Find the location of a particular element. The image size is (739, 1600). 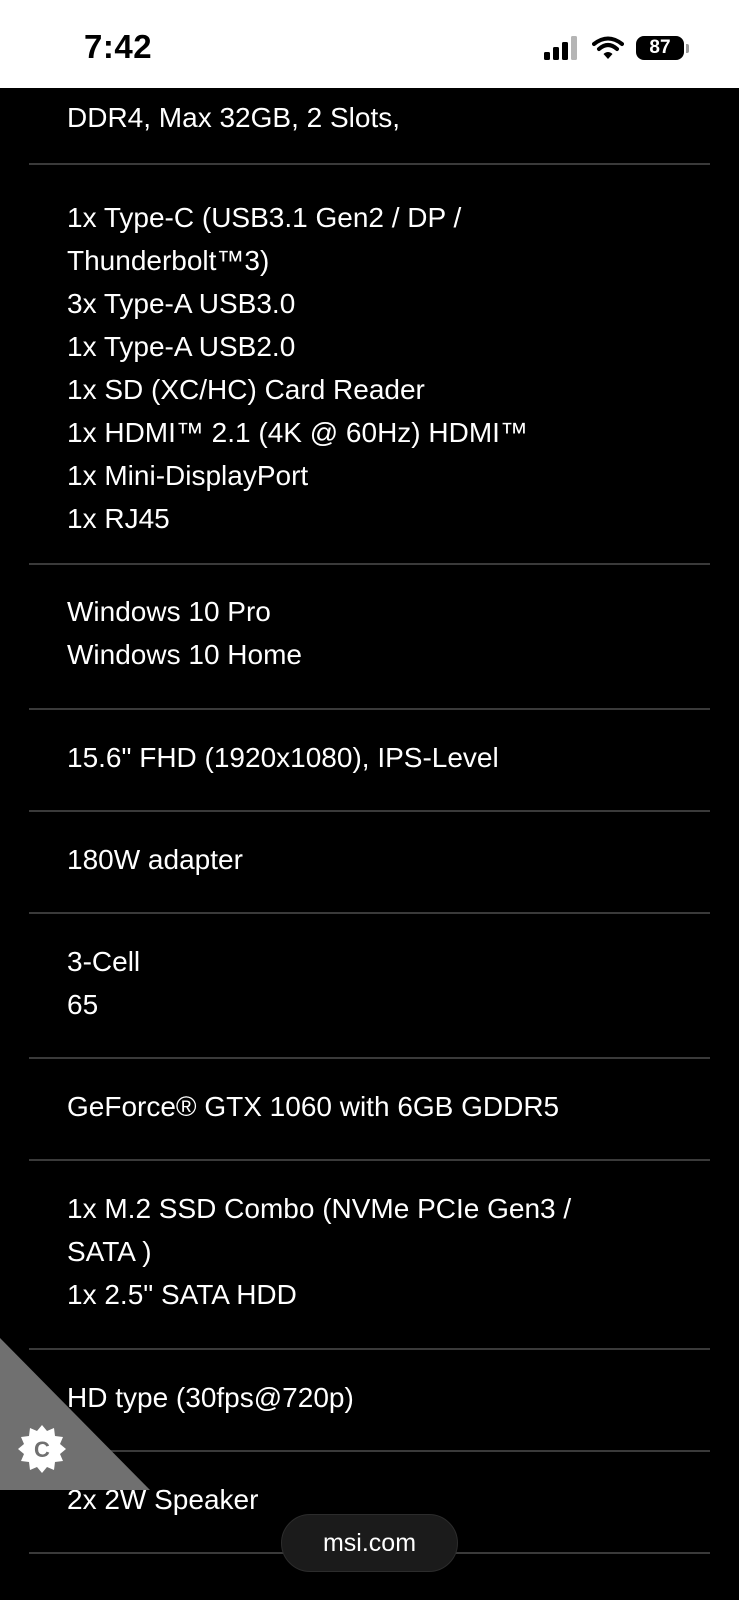

status-icons: 87 is located at coordinates (616, 48).